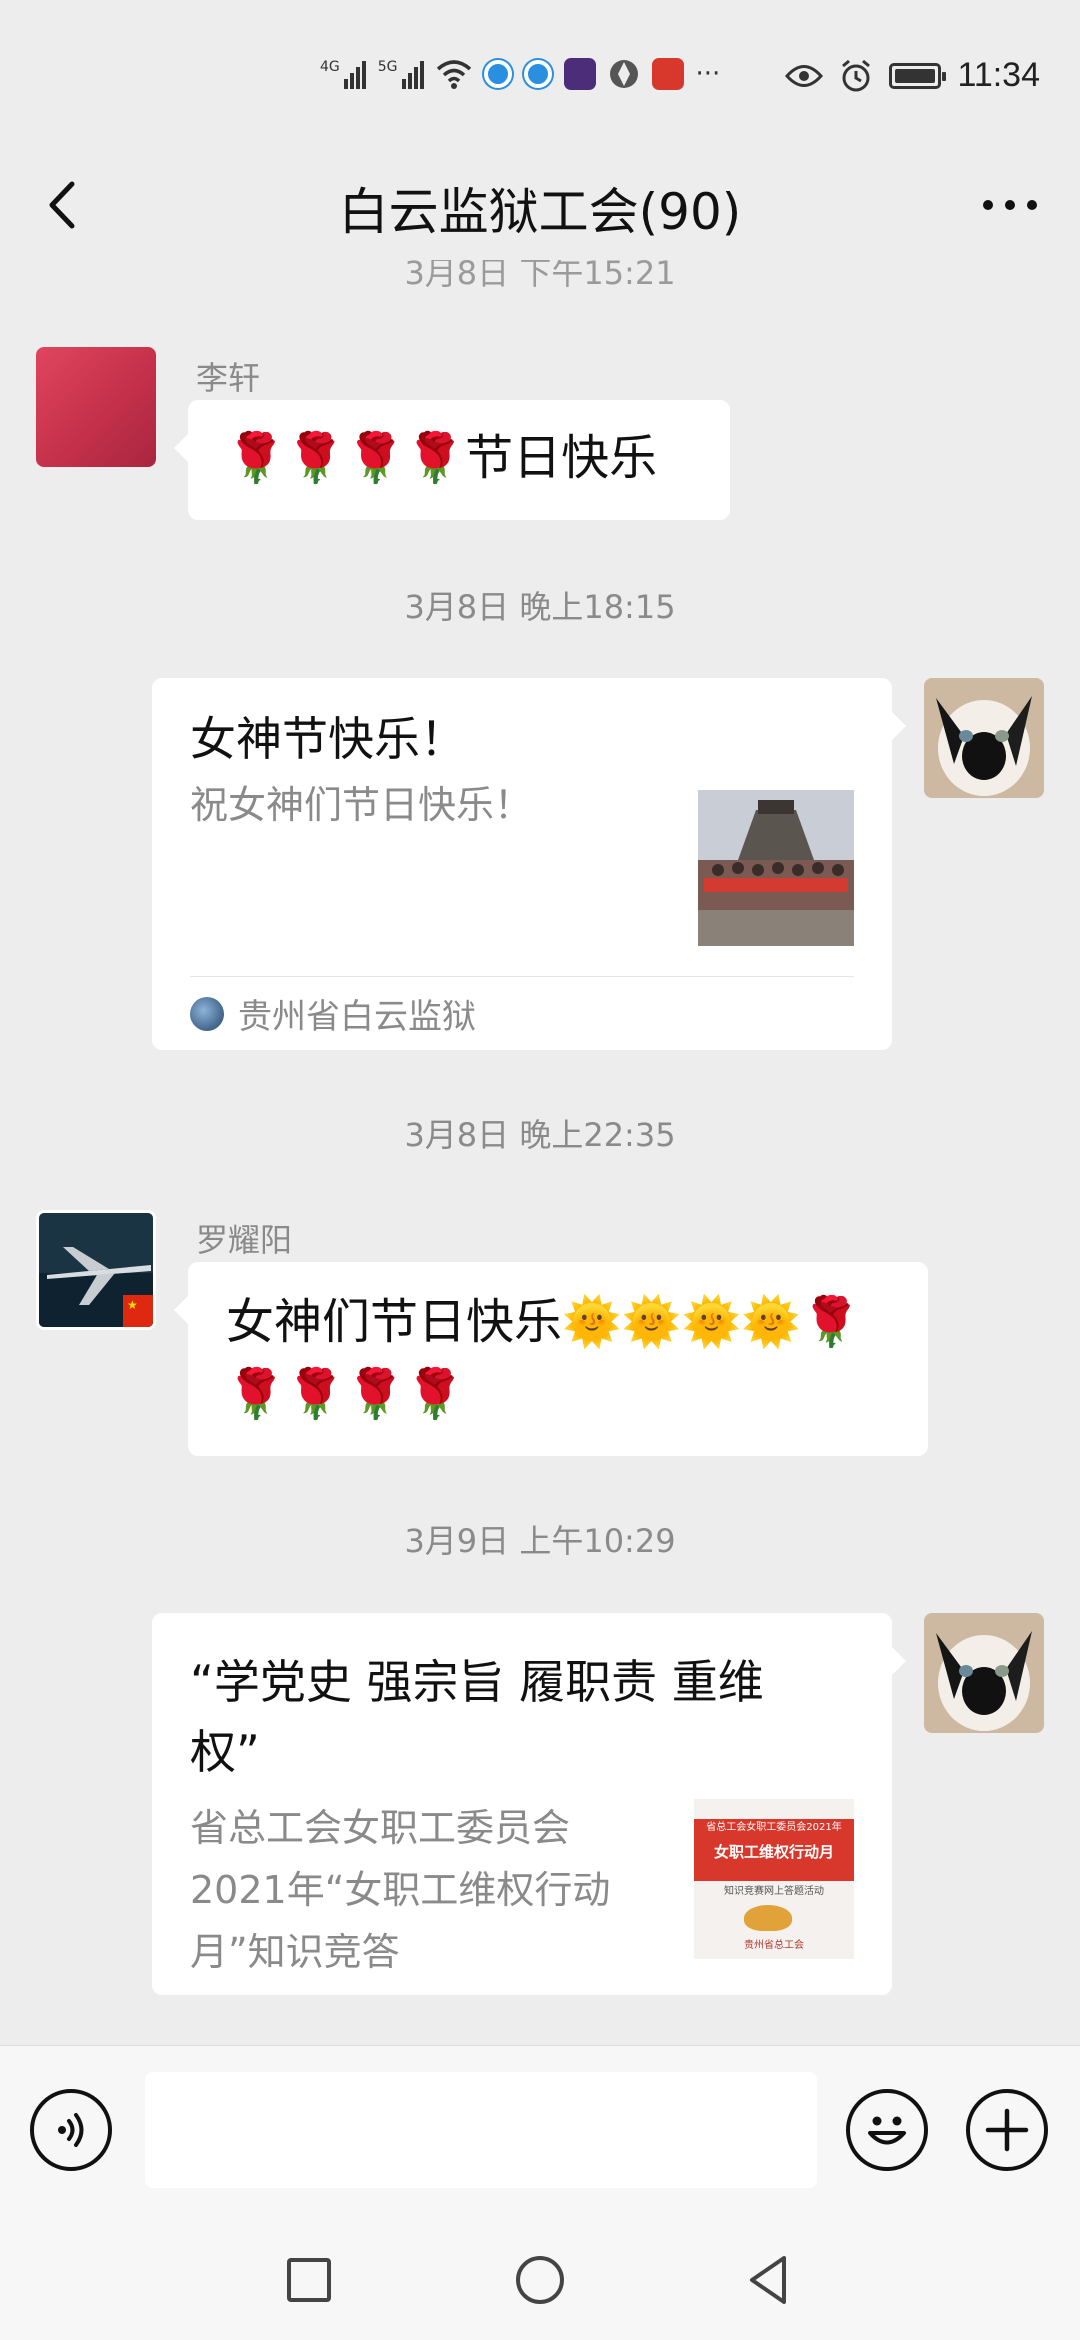 Image resolution: width=1080 pixels, height=2340 pixels. I want to click on text-message-bubble: 🌹🌹🌹🌹节日快乐, so click(452, 460).